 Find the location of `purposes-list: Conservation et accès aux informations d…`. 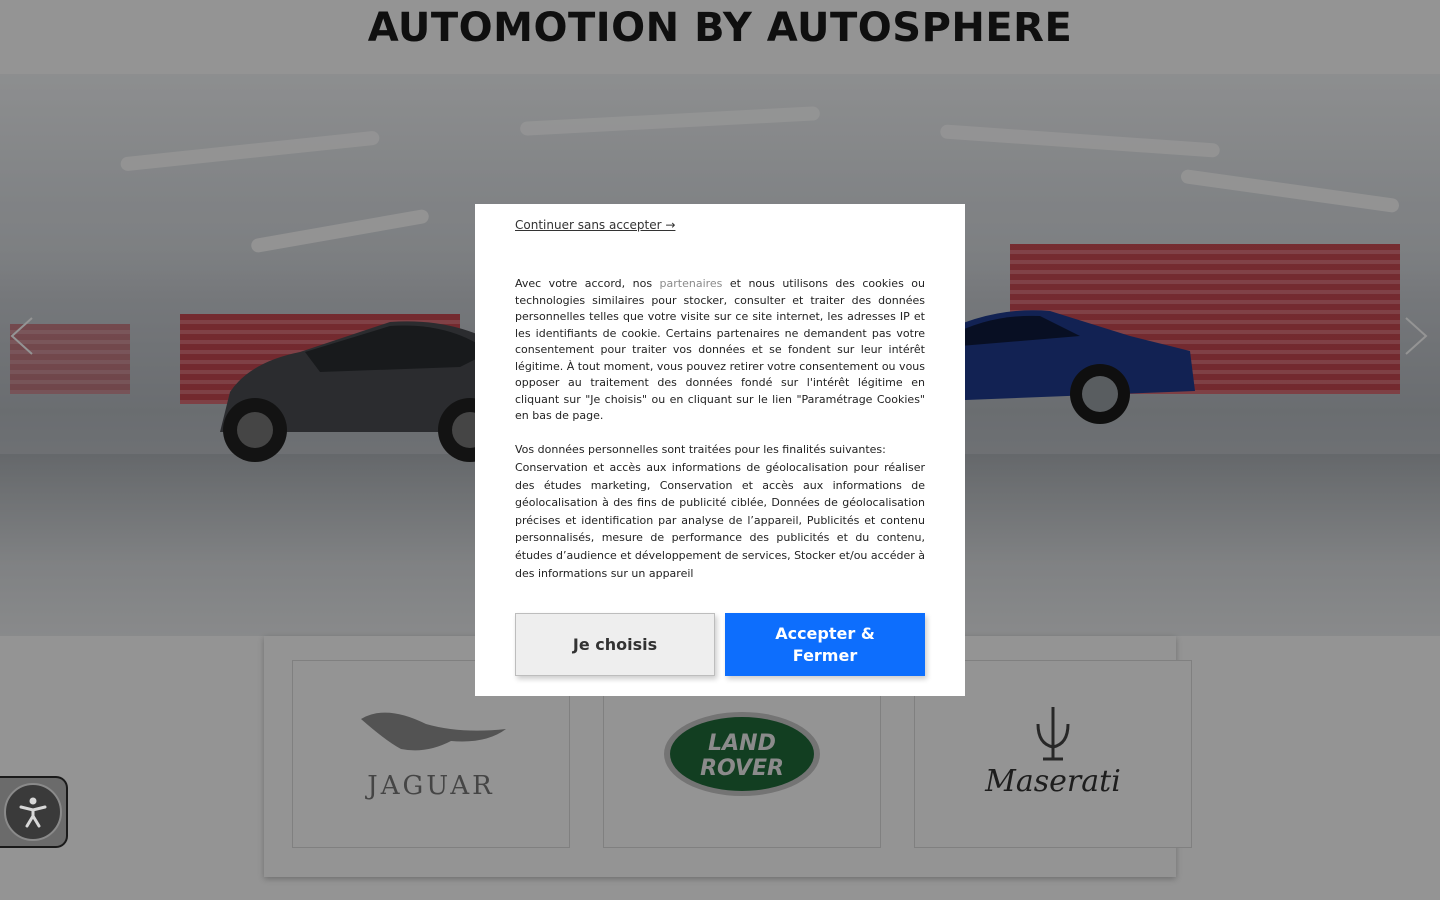

purposes-list: Conservation et accès aux informations d… is located at coordinates (720, 520).